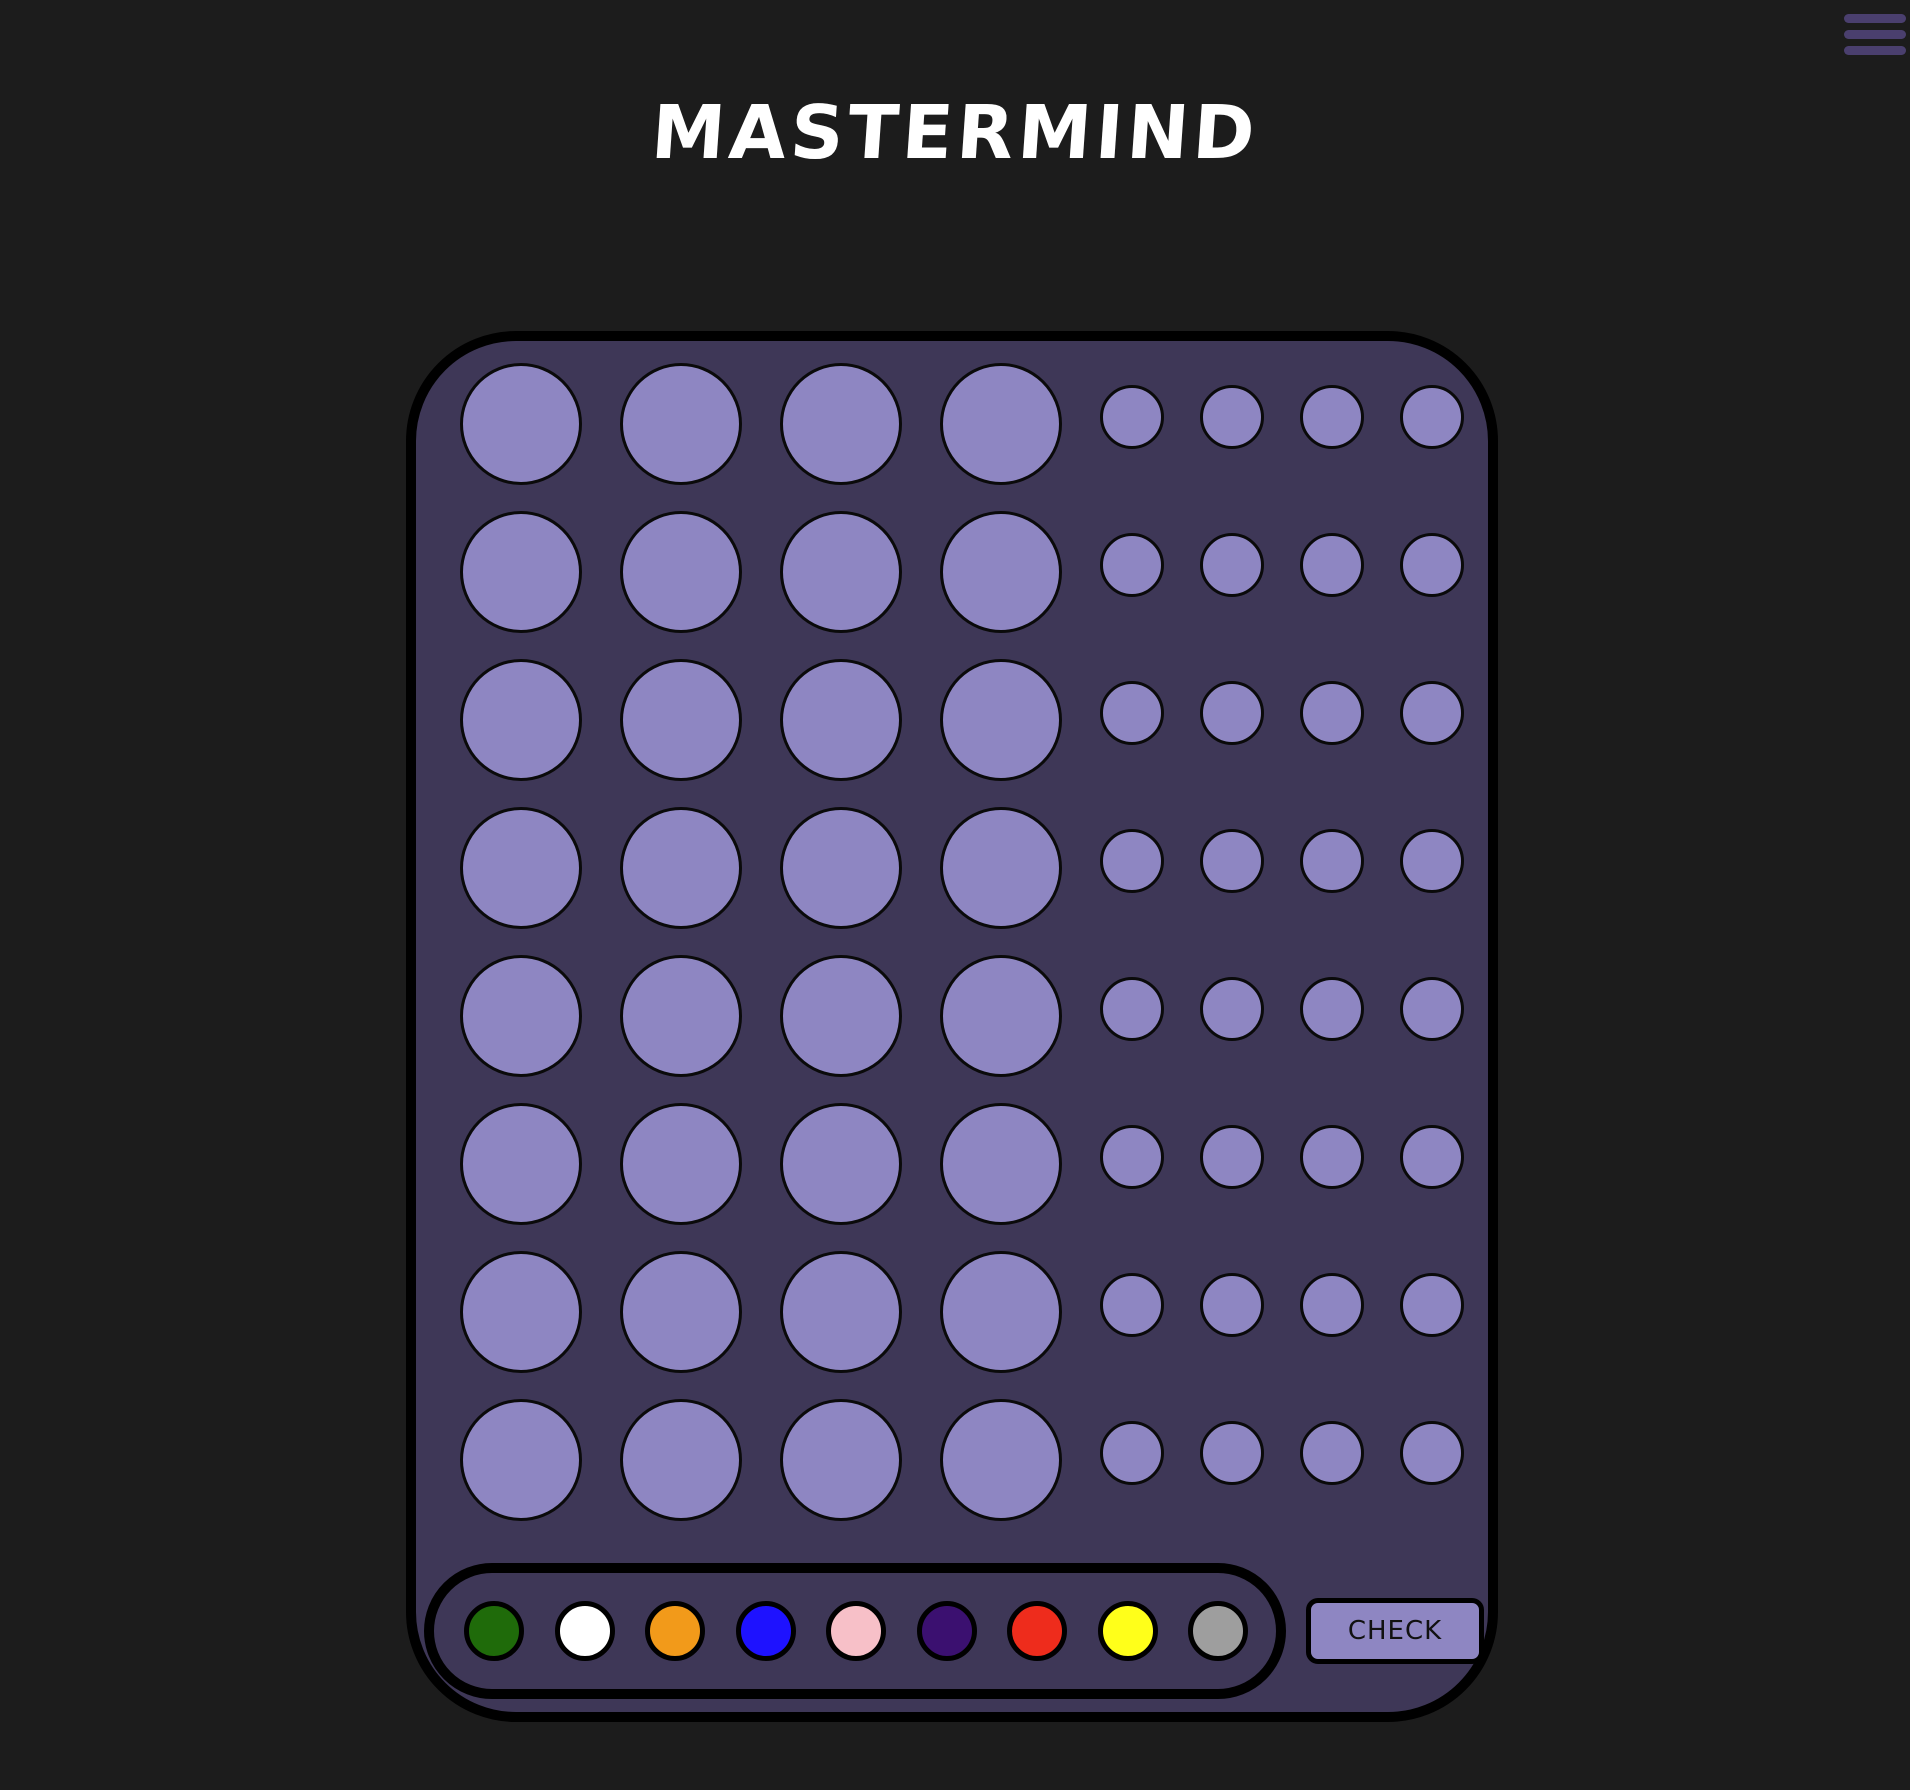  Describe the element at coordinates (1127, 1631) in the screenshot. I see `color-swatch-yellow` at that location.